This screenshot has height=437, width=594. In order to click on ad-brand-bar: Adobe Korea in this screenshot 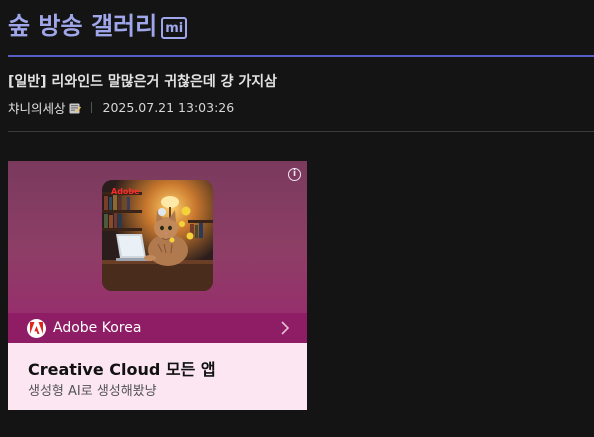, I will do `click(157, 328)`.